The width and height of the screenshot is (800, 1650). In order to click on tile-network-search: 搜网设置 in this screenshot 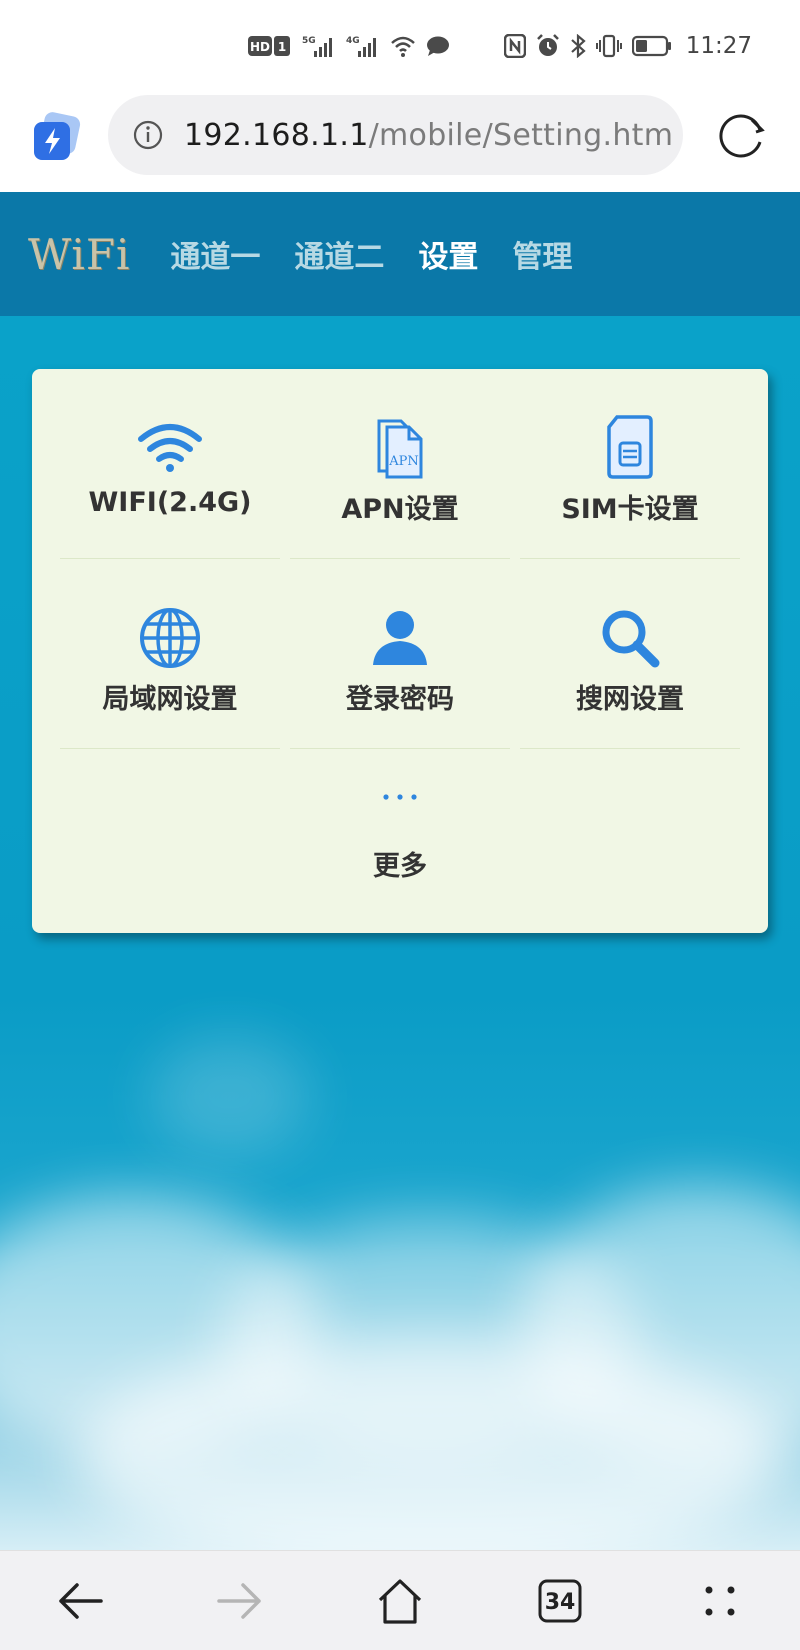, I will do `click(630, 654)`.